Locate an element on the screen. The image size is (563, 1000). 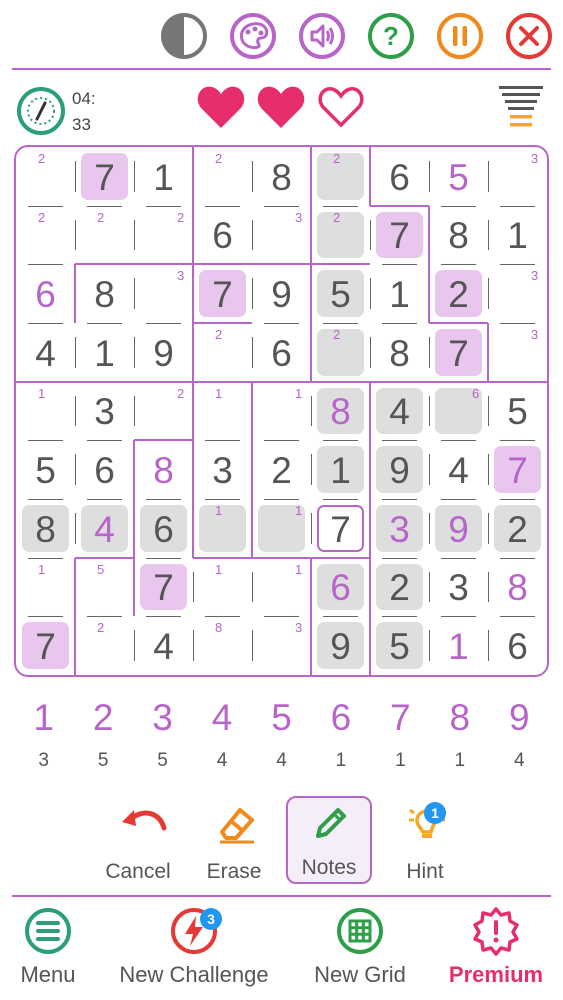
number-button-5: 54 is located at coordinates (281, 735).